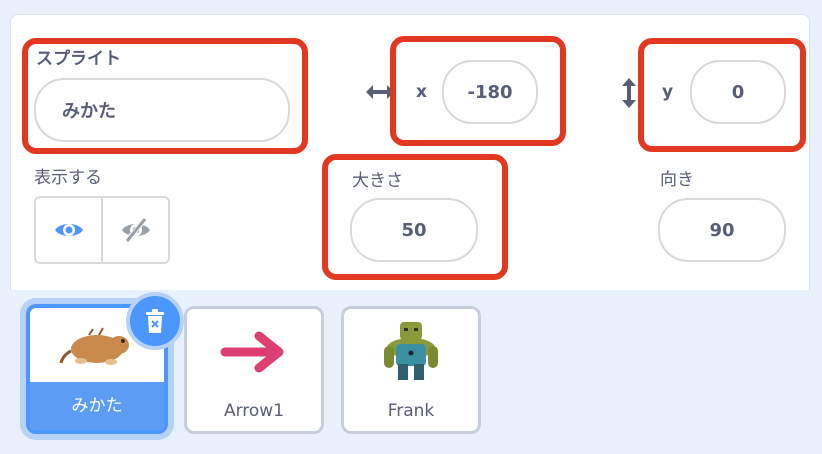 The width and height of the screenshot is (822, 454). I want to click on direction-label: 向き, so click(677, 180).